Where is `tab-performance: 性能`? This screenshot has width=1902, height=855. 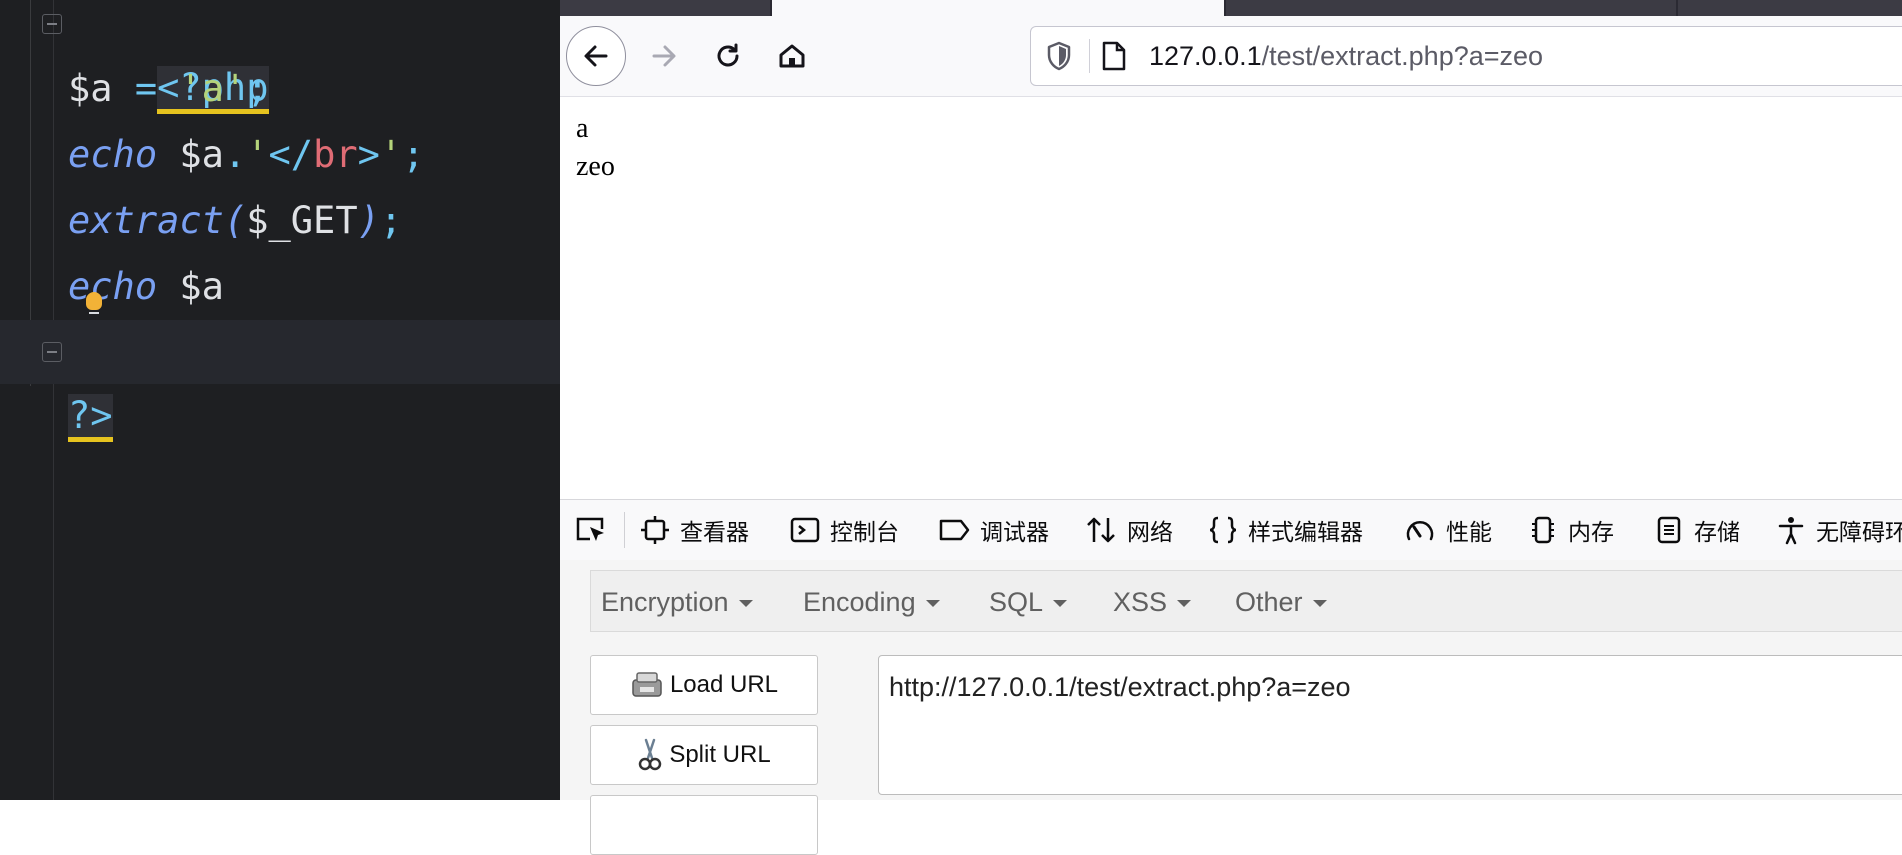 tab-performance: 性能 is located at coordinates (1448, 530).